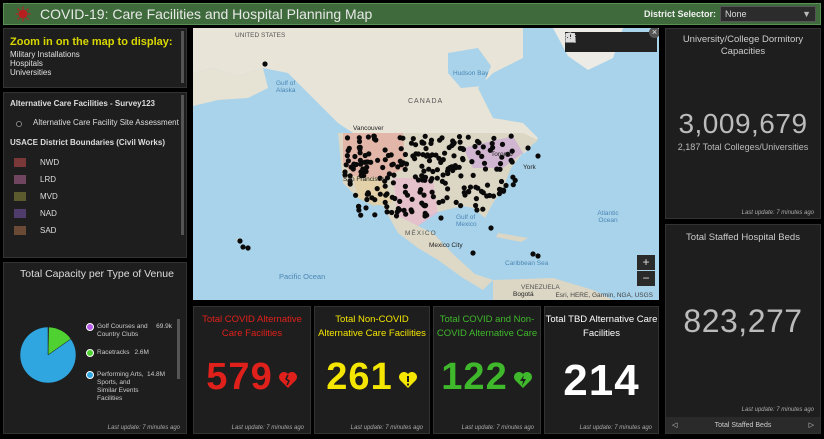  I want to click on next-arrow-icon: ▷, so click(811, 425).